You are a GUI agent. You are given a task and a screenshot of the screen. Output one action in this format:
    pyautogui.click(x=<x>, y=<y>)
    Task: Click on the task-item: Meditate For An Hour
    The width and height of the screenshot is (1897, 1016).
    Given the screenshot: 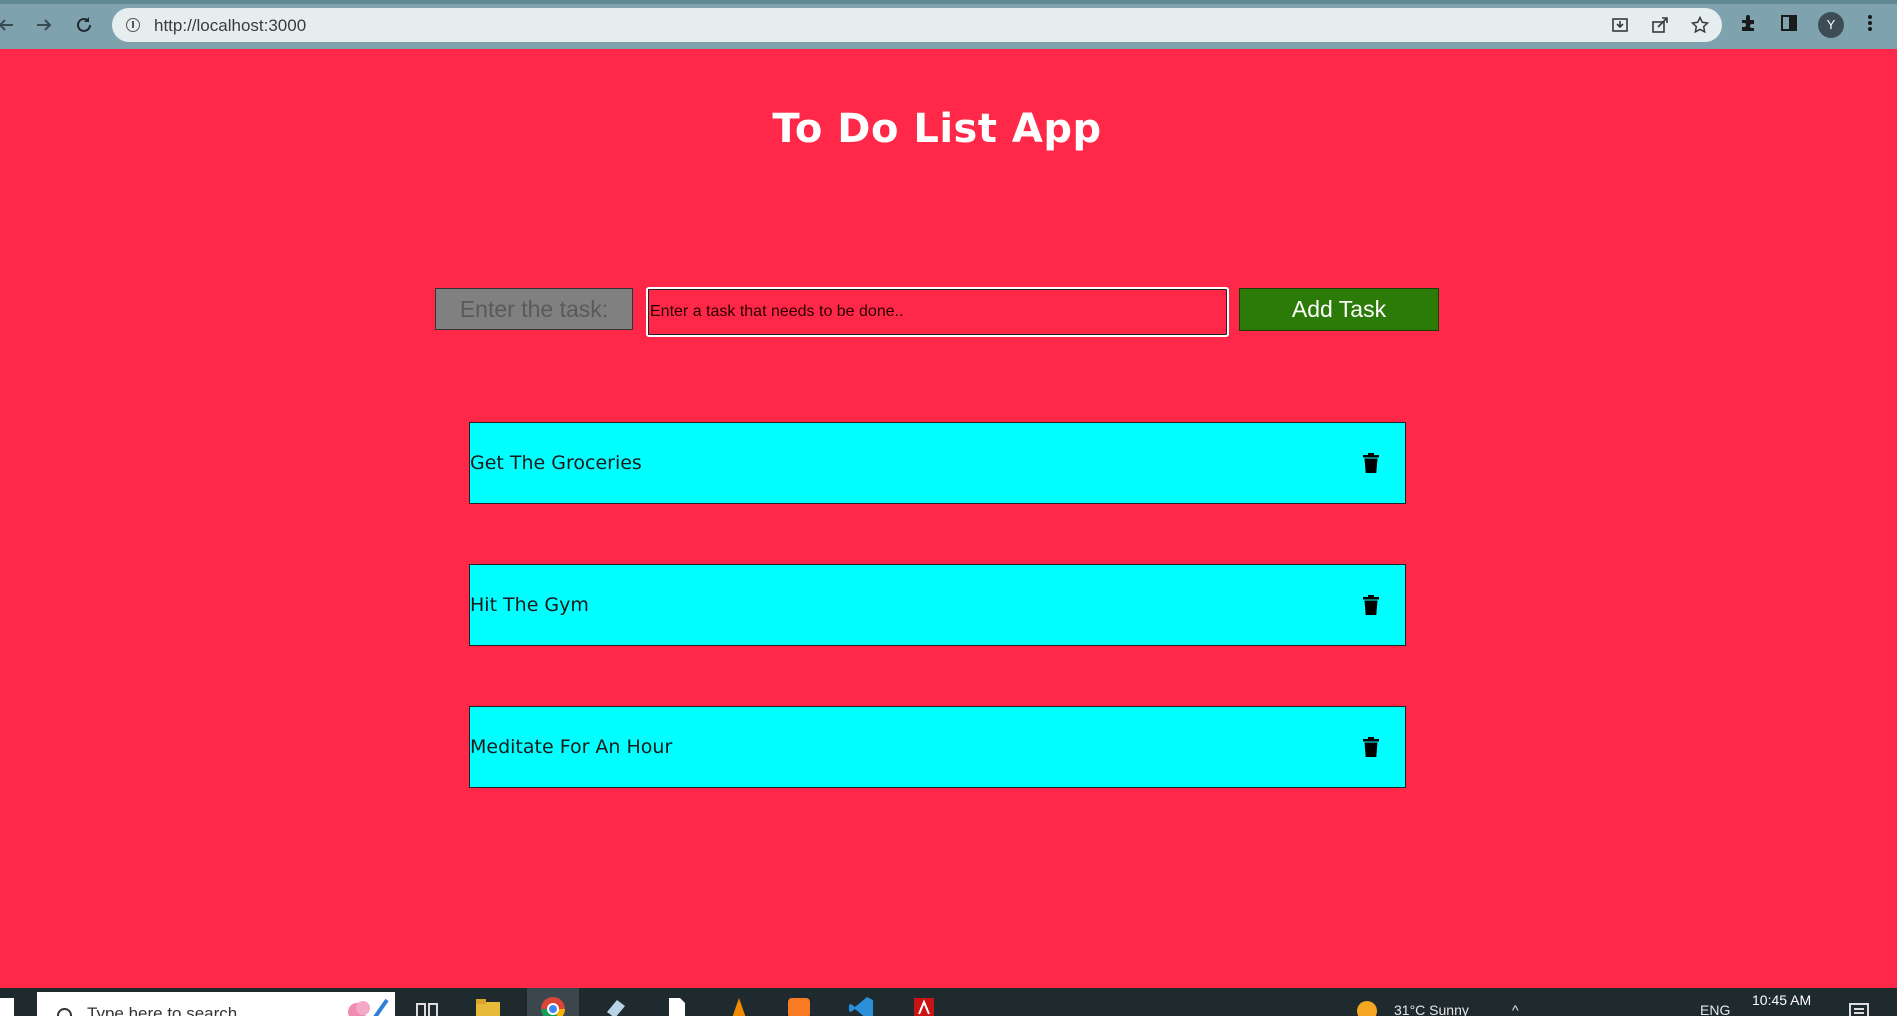 What is the action you would take?
    pyautogui.click(x=937, y=747)
    